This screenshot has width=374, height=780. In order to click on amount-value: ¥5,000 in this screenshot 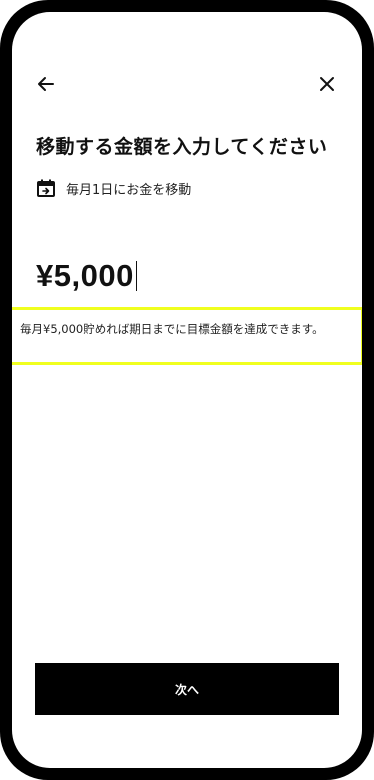, I will do `click(85, 275)`.